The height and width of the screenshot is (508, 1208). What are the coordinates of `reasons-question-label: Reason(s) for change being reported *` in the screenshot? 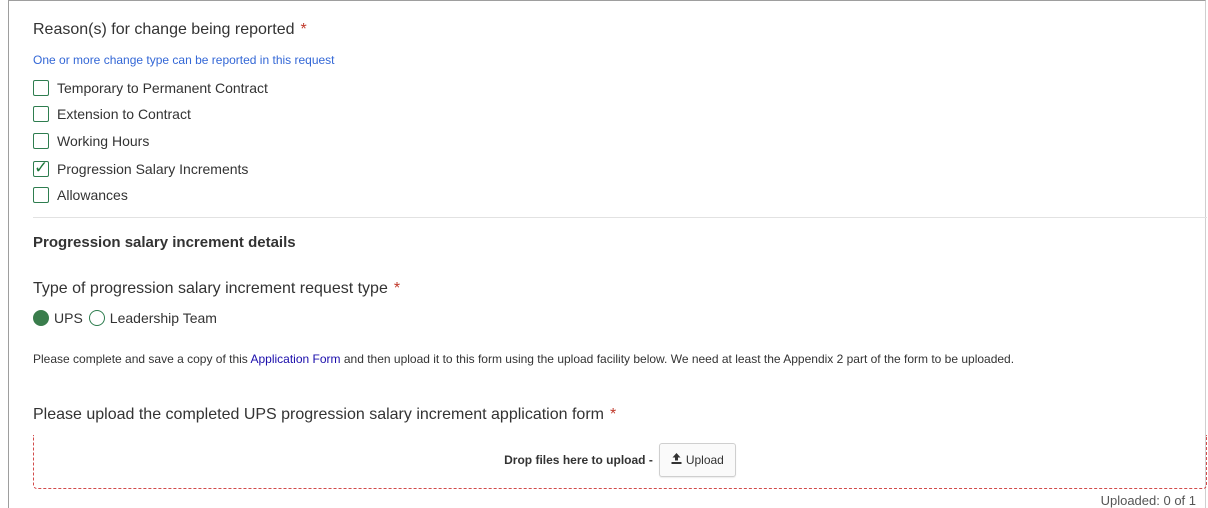 It's located at (170, 30).